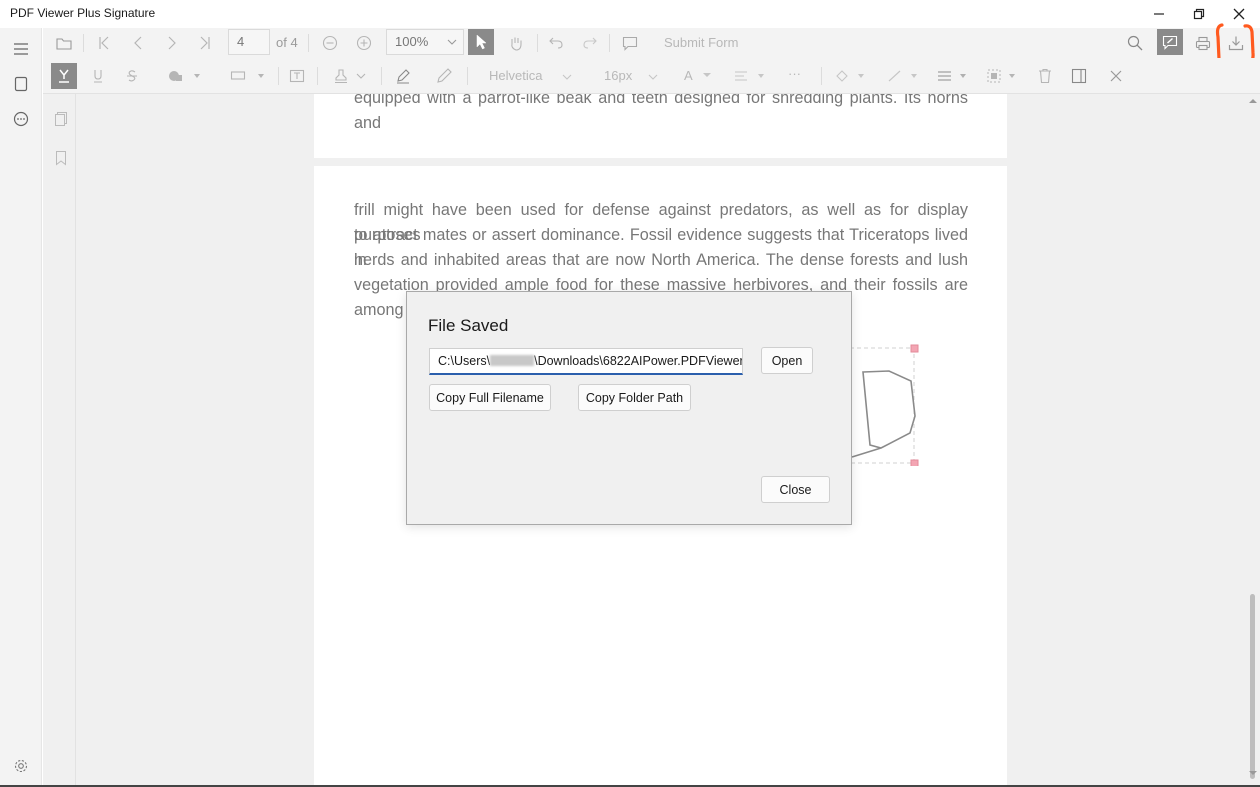 This screenshot has height=787, width=1260. Describe the element at coordinates (83, 13) in the screenshot. I see `app-title: PDF Viewer Plus Signature` at that location.